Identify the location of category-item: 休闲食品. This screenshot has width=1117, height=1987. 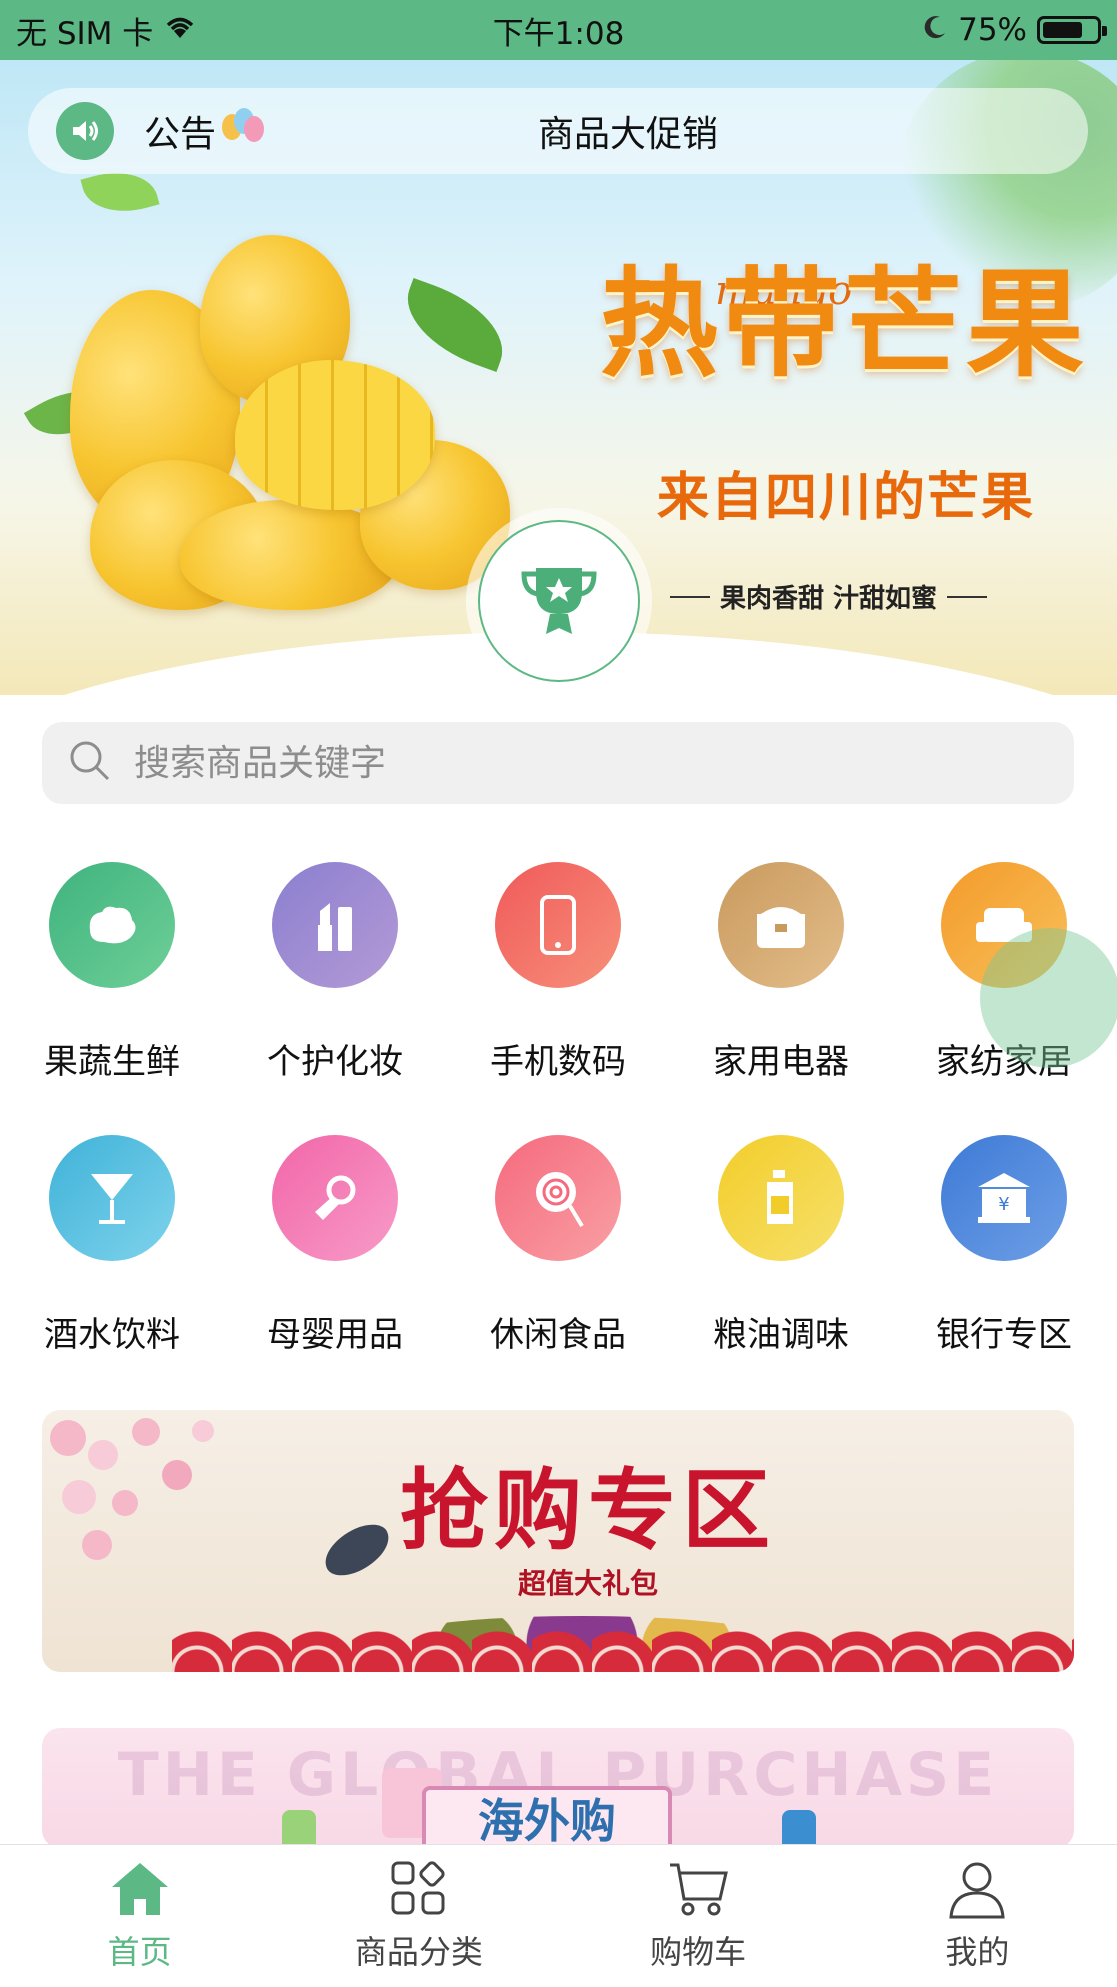
(558, 1245).